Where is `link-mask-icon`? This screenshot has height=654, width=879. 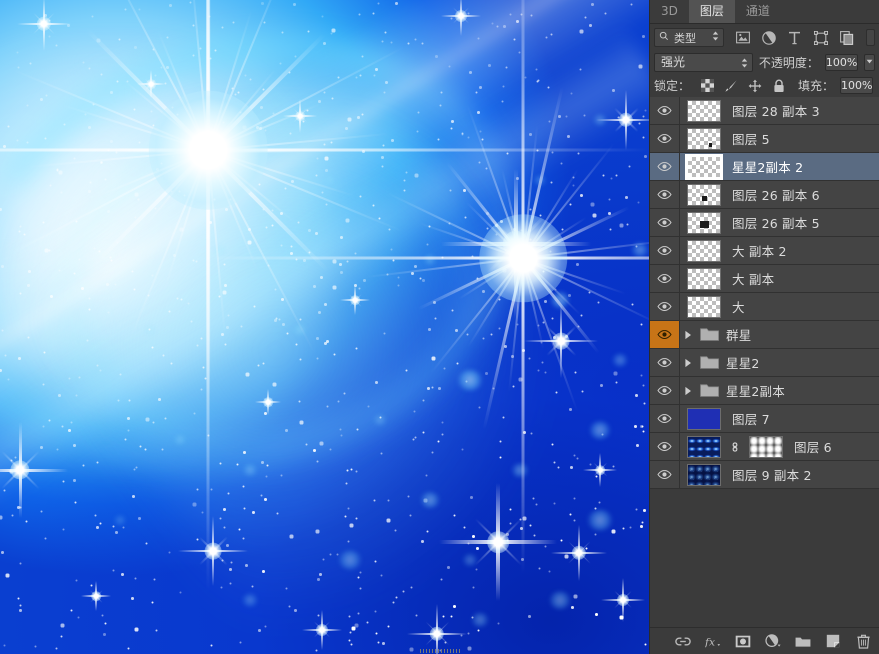
link-mask-icon is located at coordinates (735, 447).